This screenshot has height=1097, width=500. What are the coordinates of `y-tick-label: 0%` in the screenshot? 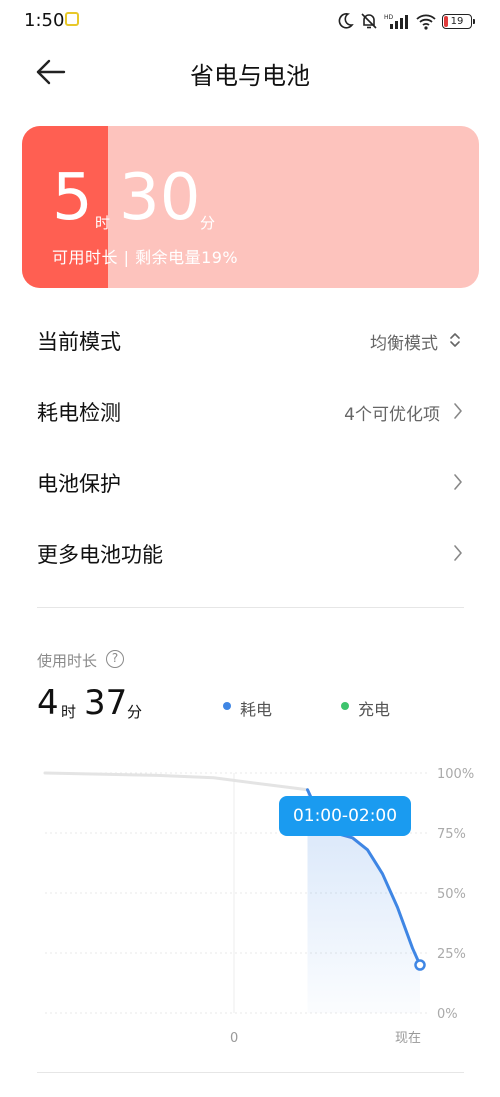 It's located at (447, 1014).